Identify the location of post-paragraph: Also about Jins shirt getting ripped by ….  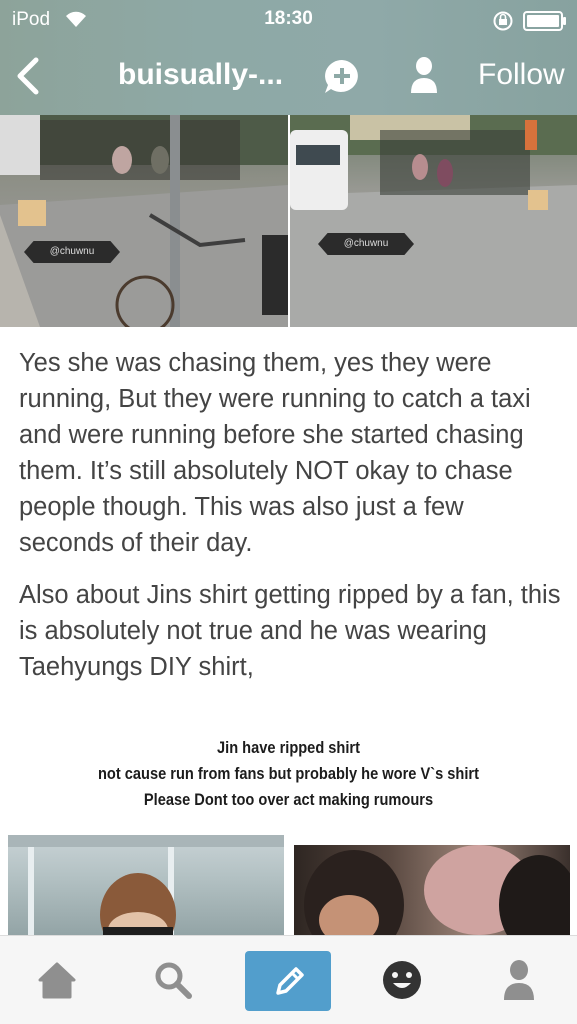
(290, 631).